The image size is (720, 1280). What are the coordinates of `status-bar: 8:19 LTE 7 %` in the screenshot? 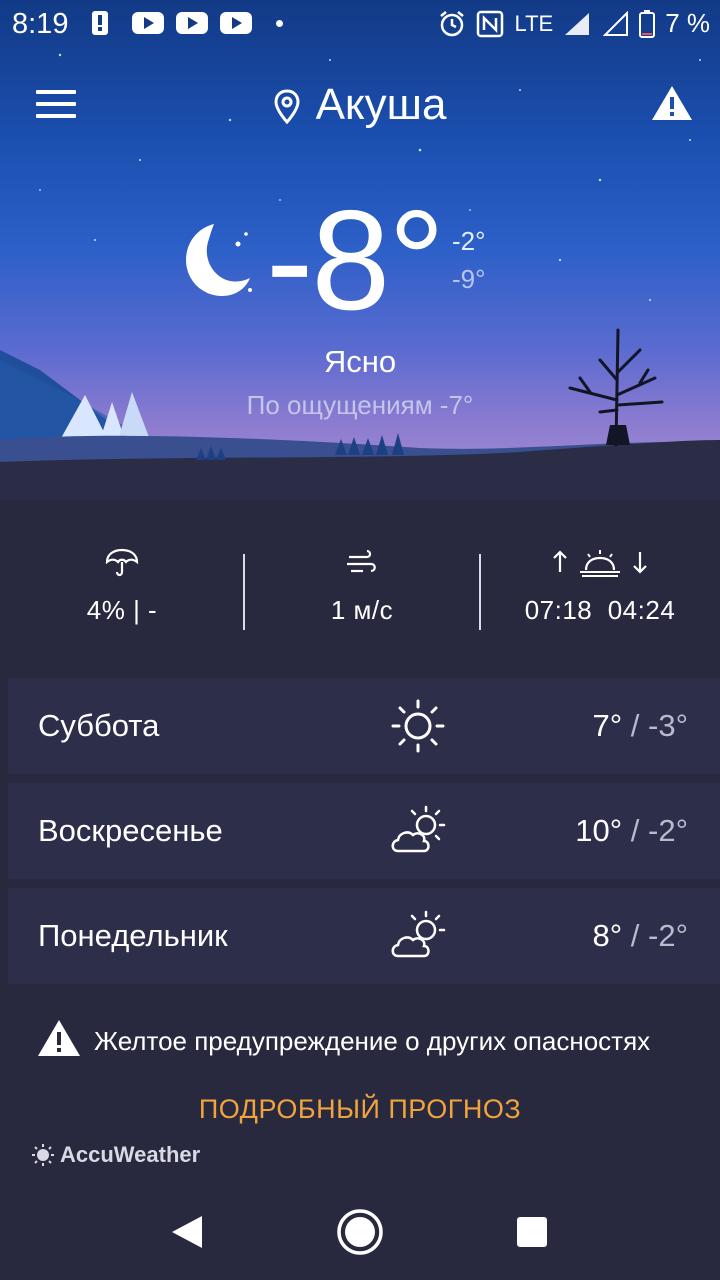 It's located at (360, 25).